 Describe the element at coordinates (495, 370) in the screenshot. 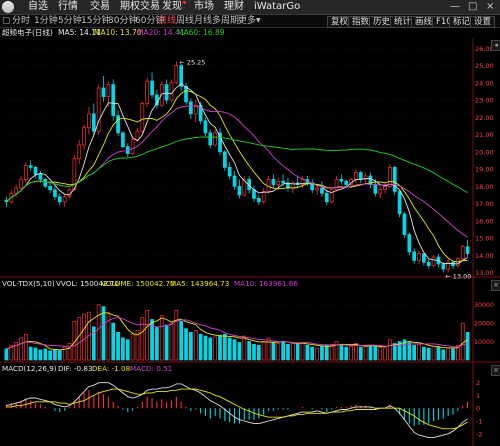

I see `macd-panel-close-icon: ×` at that location.